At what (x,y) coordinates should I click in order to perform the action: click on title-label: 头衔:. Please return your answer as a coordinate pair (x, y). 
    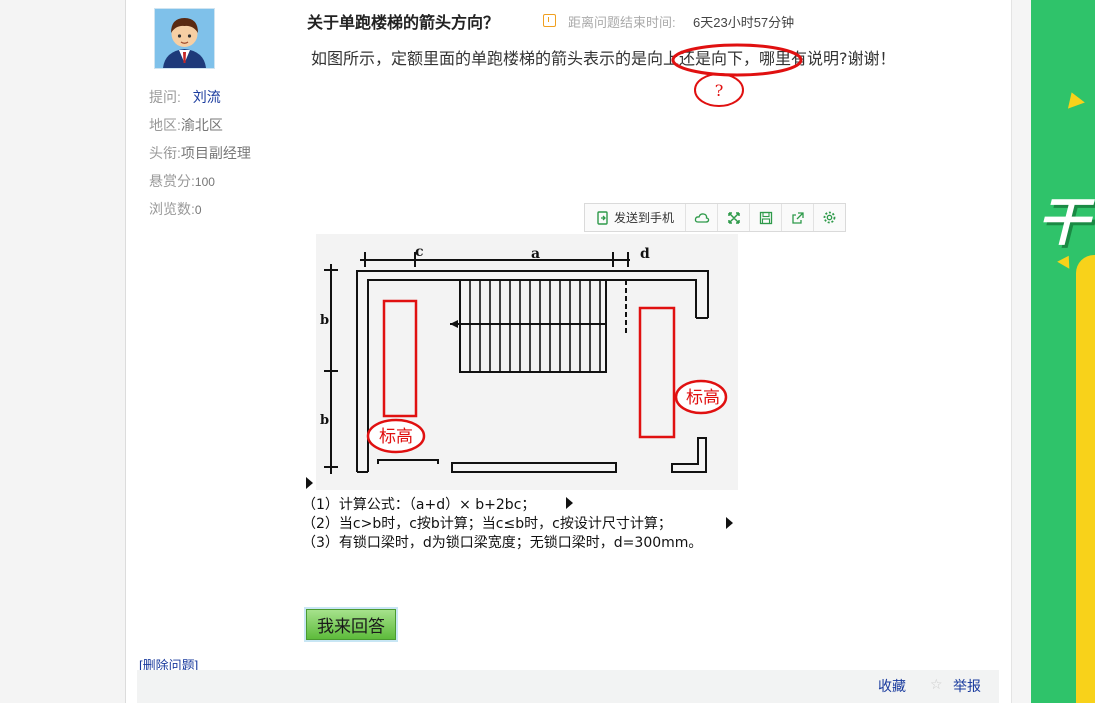
    Looking at the image, I should click on (165, 153).